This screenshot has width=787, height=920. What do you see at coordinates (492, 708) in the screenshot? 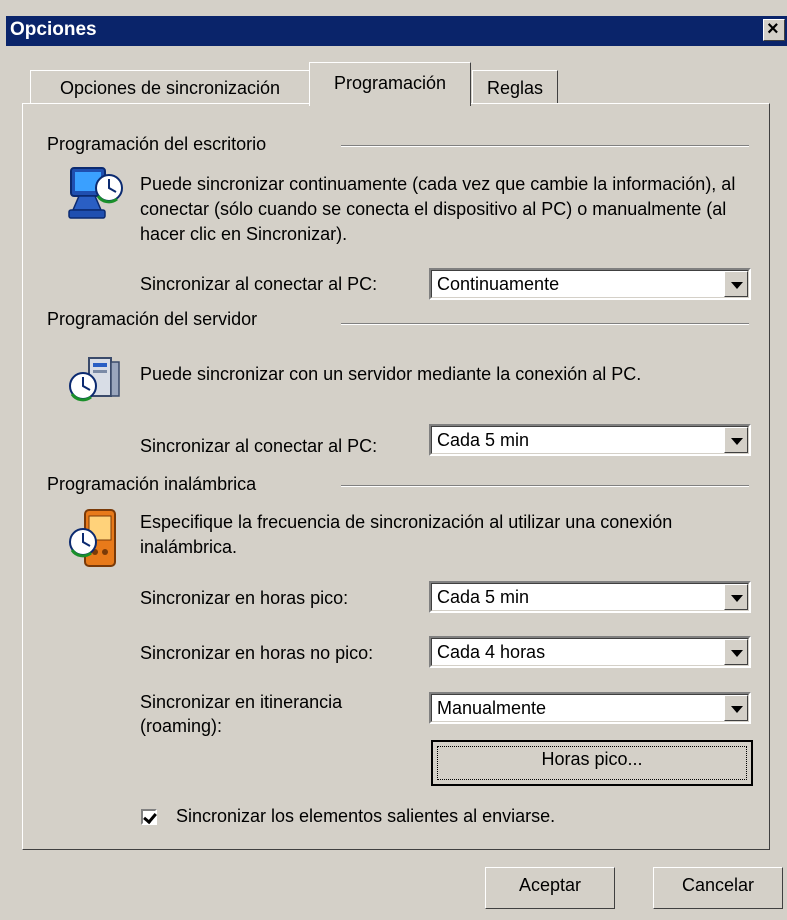
I see `roaming-value: Manualmente` at bounding box center [492, 708].